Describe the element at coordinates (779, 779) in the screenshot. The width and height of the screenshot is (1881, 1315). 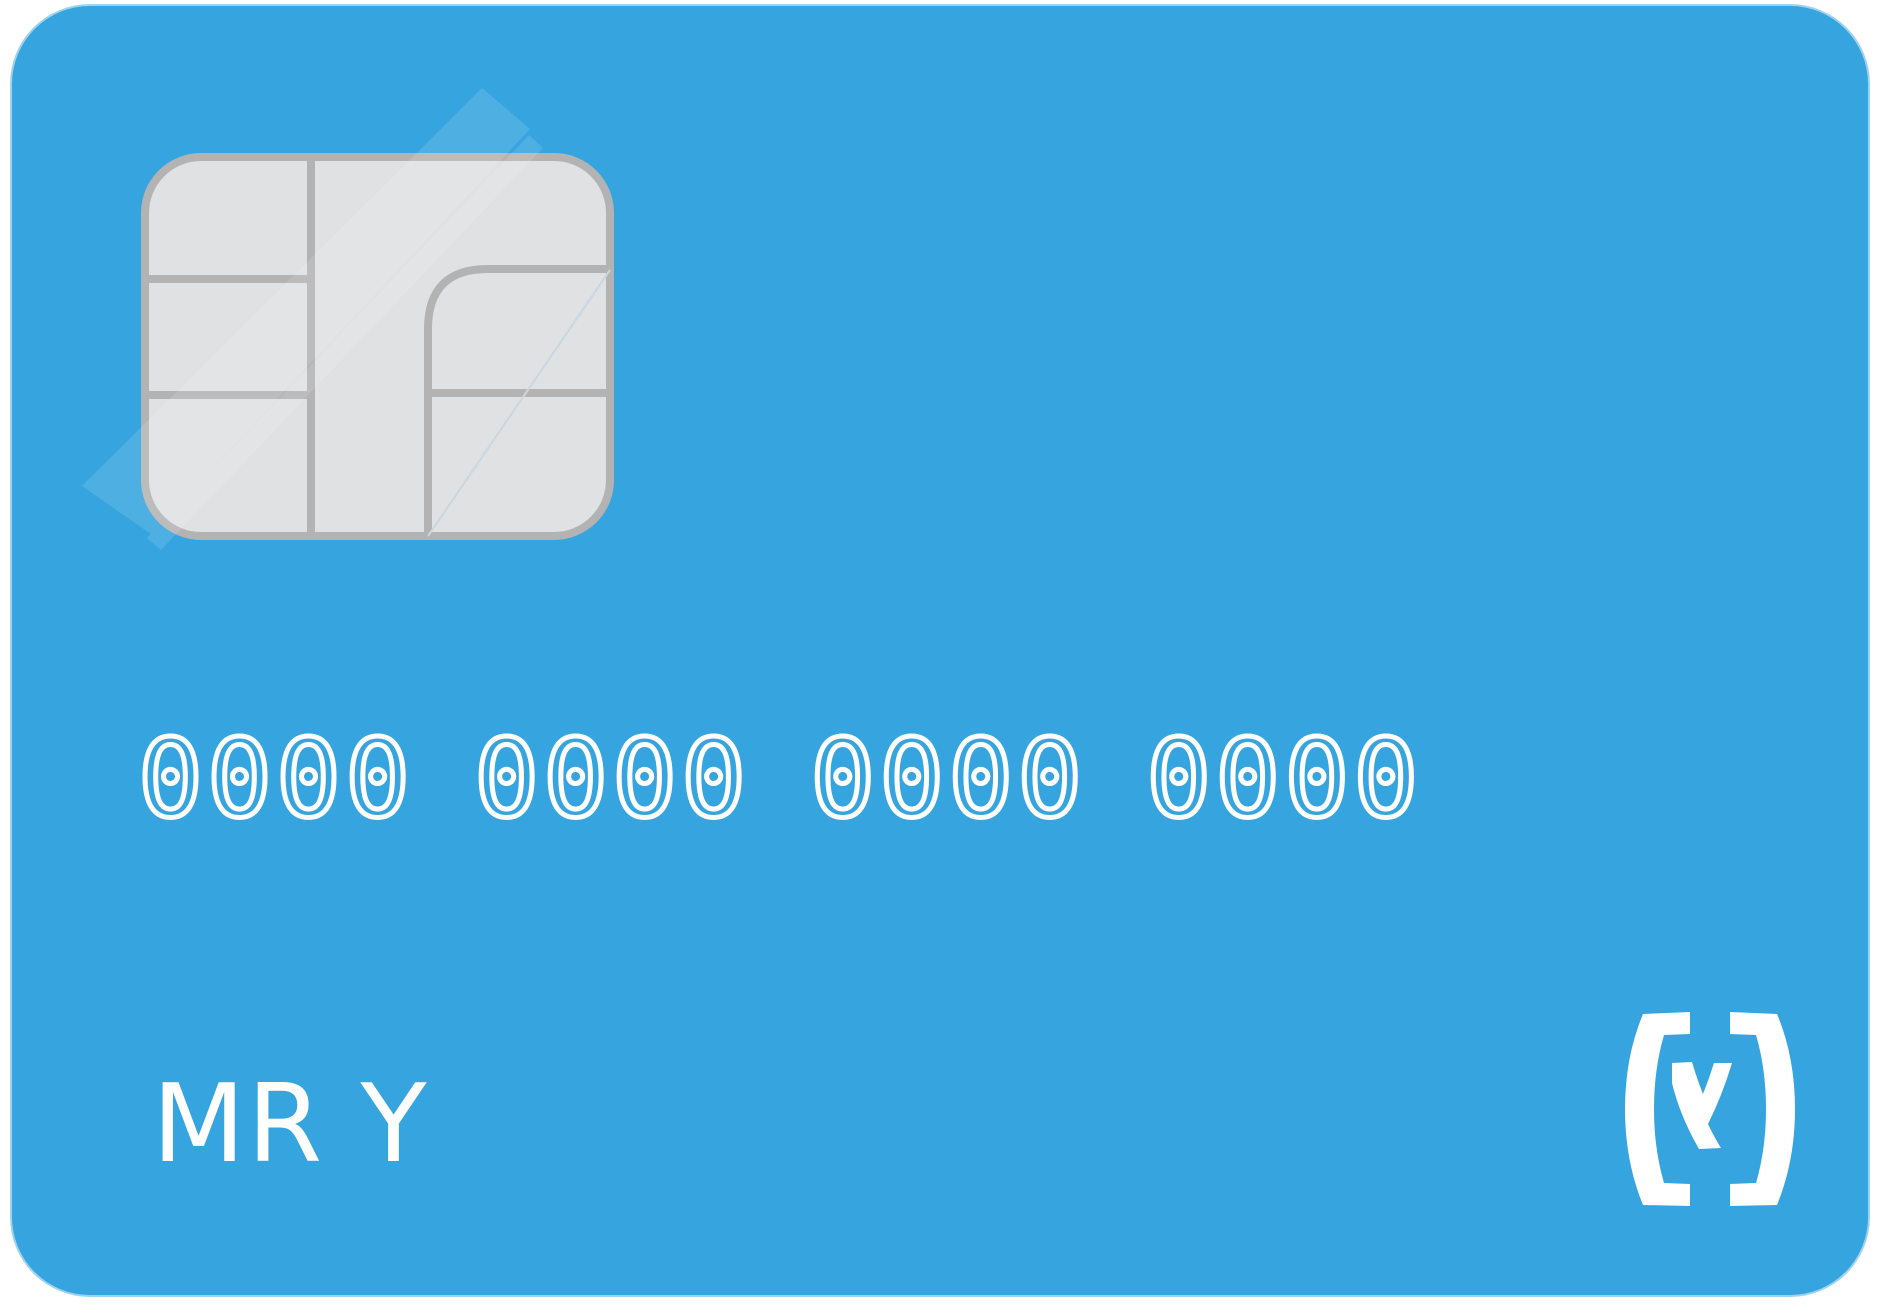
I see `card-number: 0000 0000 0000 0000` at that location.